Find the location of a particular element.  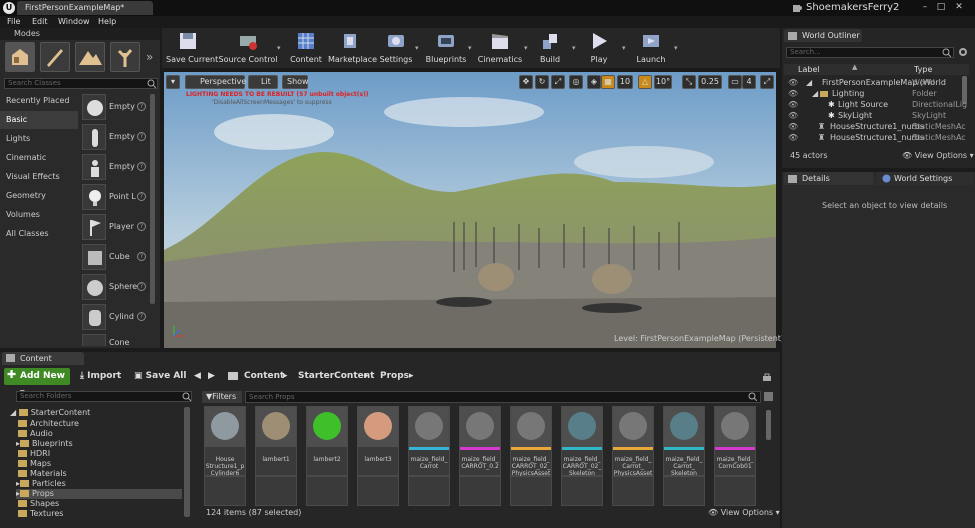

lock-icon is located at coordinates (767, 377).